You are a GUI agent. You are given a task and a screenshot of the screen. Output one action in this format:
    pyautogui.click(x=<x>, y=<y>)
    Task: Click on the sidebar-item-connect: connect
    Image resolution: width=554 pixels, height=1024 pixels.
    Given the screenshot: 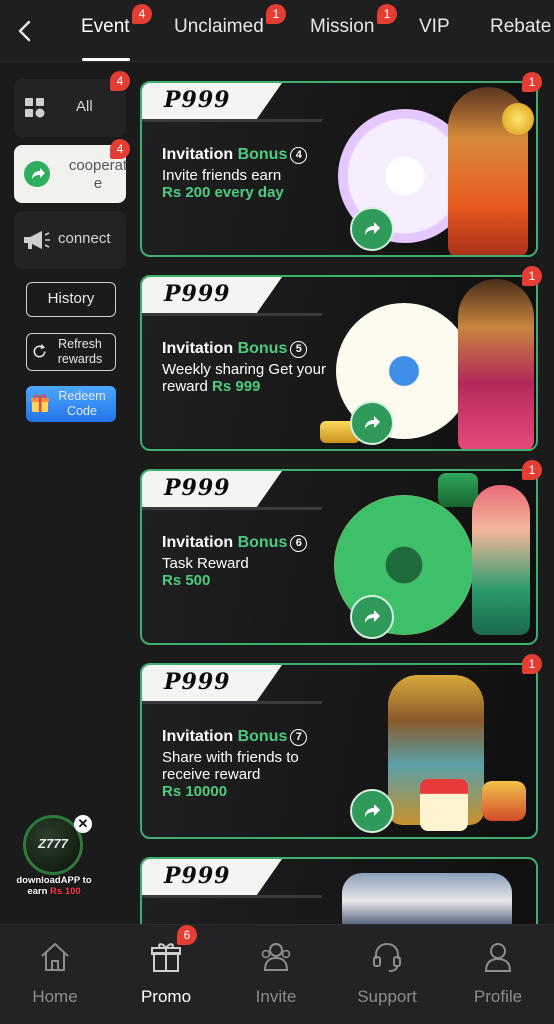 What is the action you would take?
    pyautogui.click(x=70, y=240)
    